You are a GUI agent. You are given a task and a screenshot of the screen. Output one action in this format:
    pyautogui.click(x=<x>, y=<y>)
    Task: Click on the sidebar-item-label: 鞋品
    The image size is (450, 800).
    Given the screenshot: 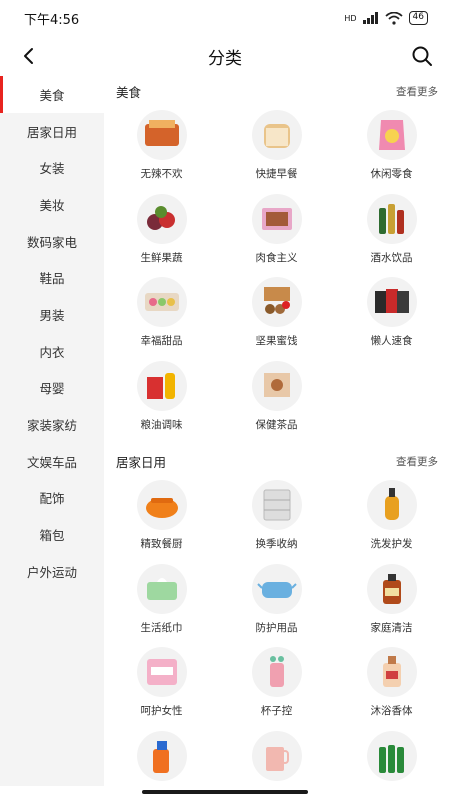 What is the action you would take?
    pyautogui.click(x=52, y=279)
    